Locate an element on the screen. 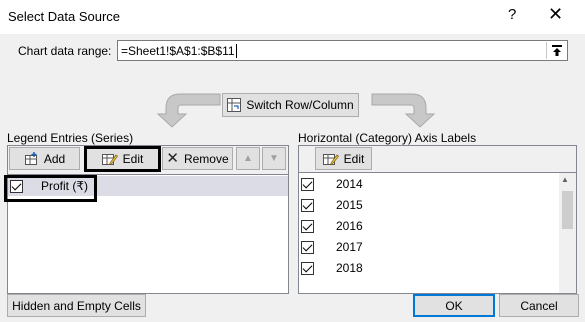 This screenshot has height=322, width=585. add-series-button: Add is located at coordinates (44, 158).